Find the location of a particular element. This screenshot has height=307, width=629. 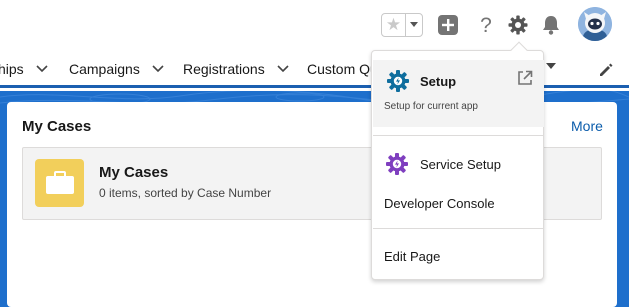

nav-item-label: Custom Qu is located at coordinates (342, 69).